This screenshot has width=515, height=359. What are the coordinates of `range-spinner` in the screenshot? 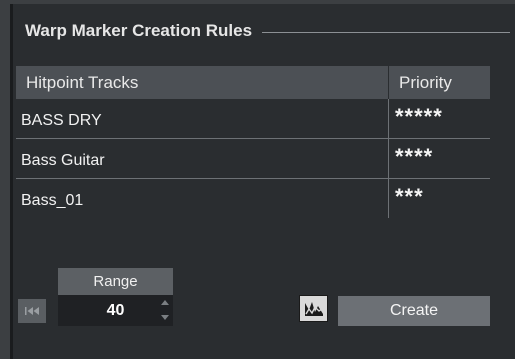 It's located at (165, 310).